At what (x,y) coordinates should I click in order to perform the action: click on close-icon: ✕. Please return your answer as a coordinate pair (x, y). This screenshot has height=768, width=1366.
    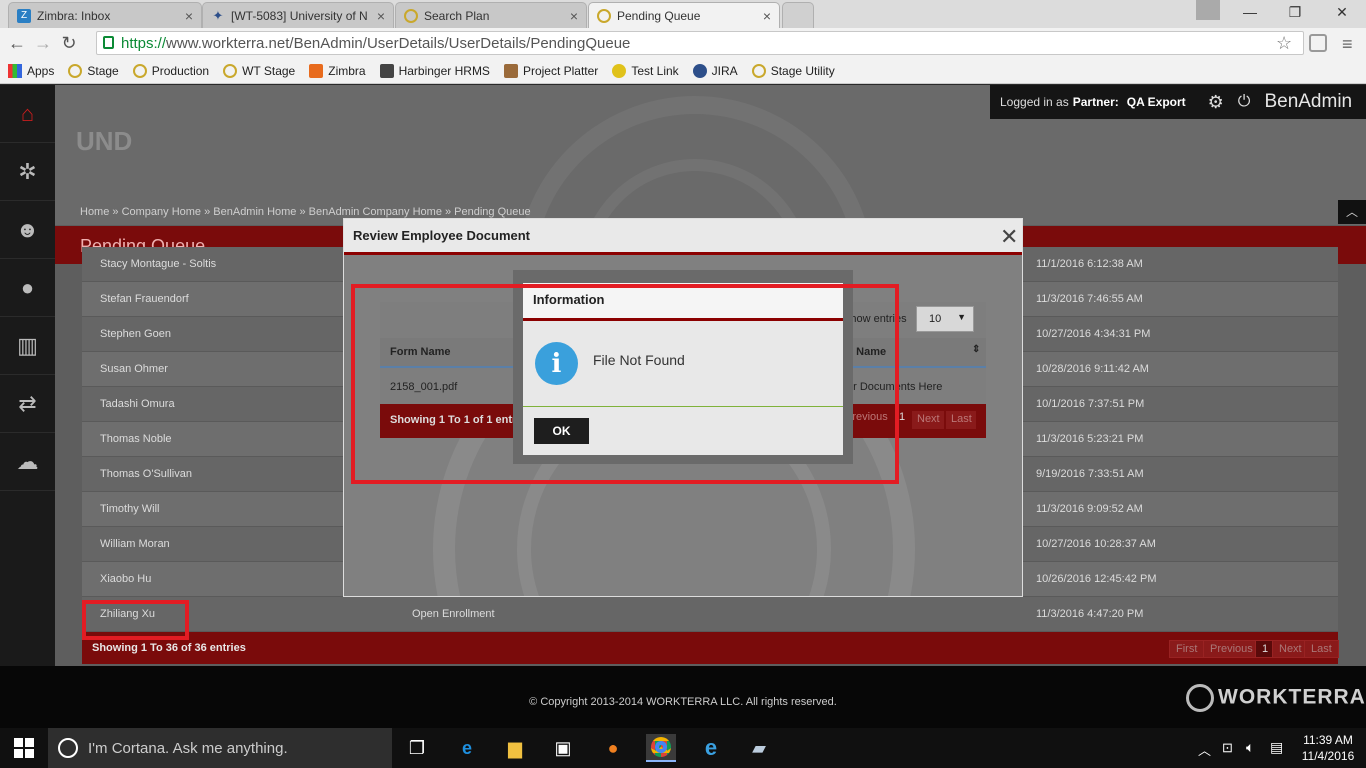
    Looking at the image, I should click on (1009, 237).